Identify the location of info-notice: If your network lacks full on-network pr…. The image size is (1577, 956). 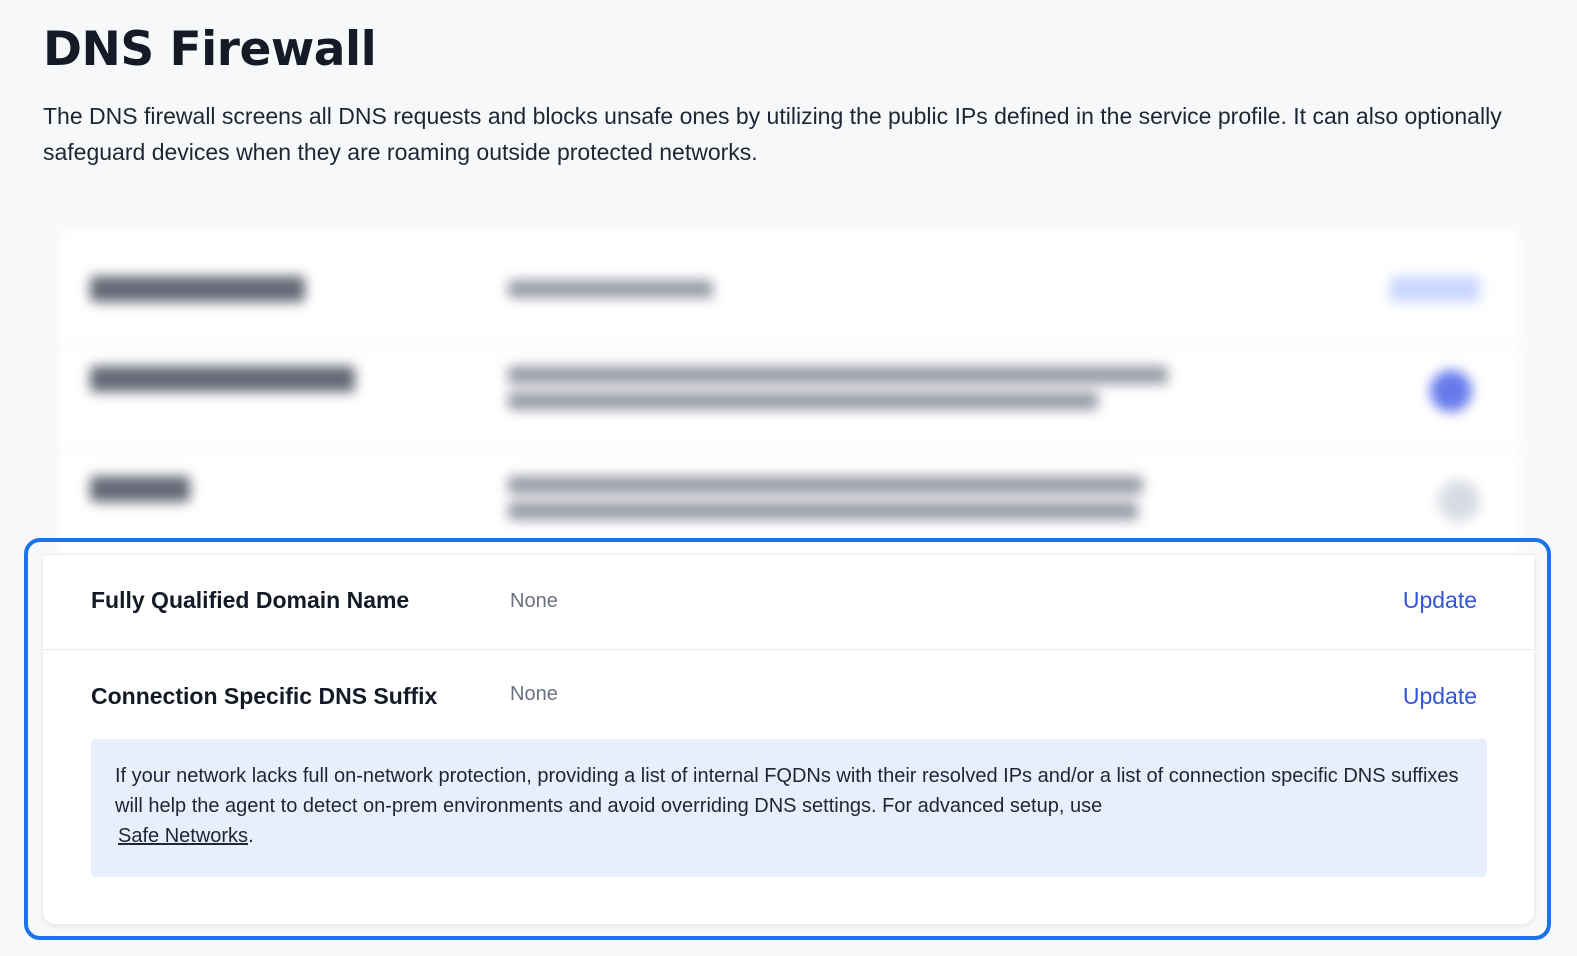
(789, 808).